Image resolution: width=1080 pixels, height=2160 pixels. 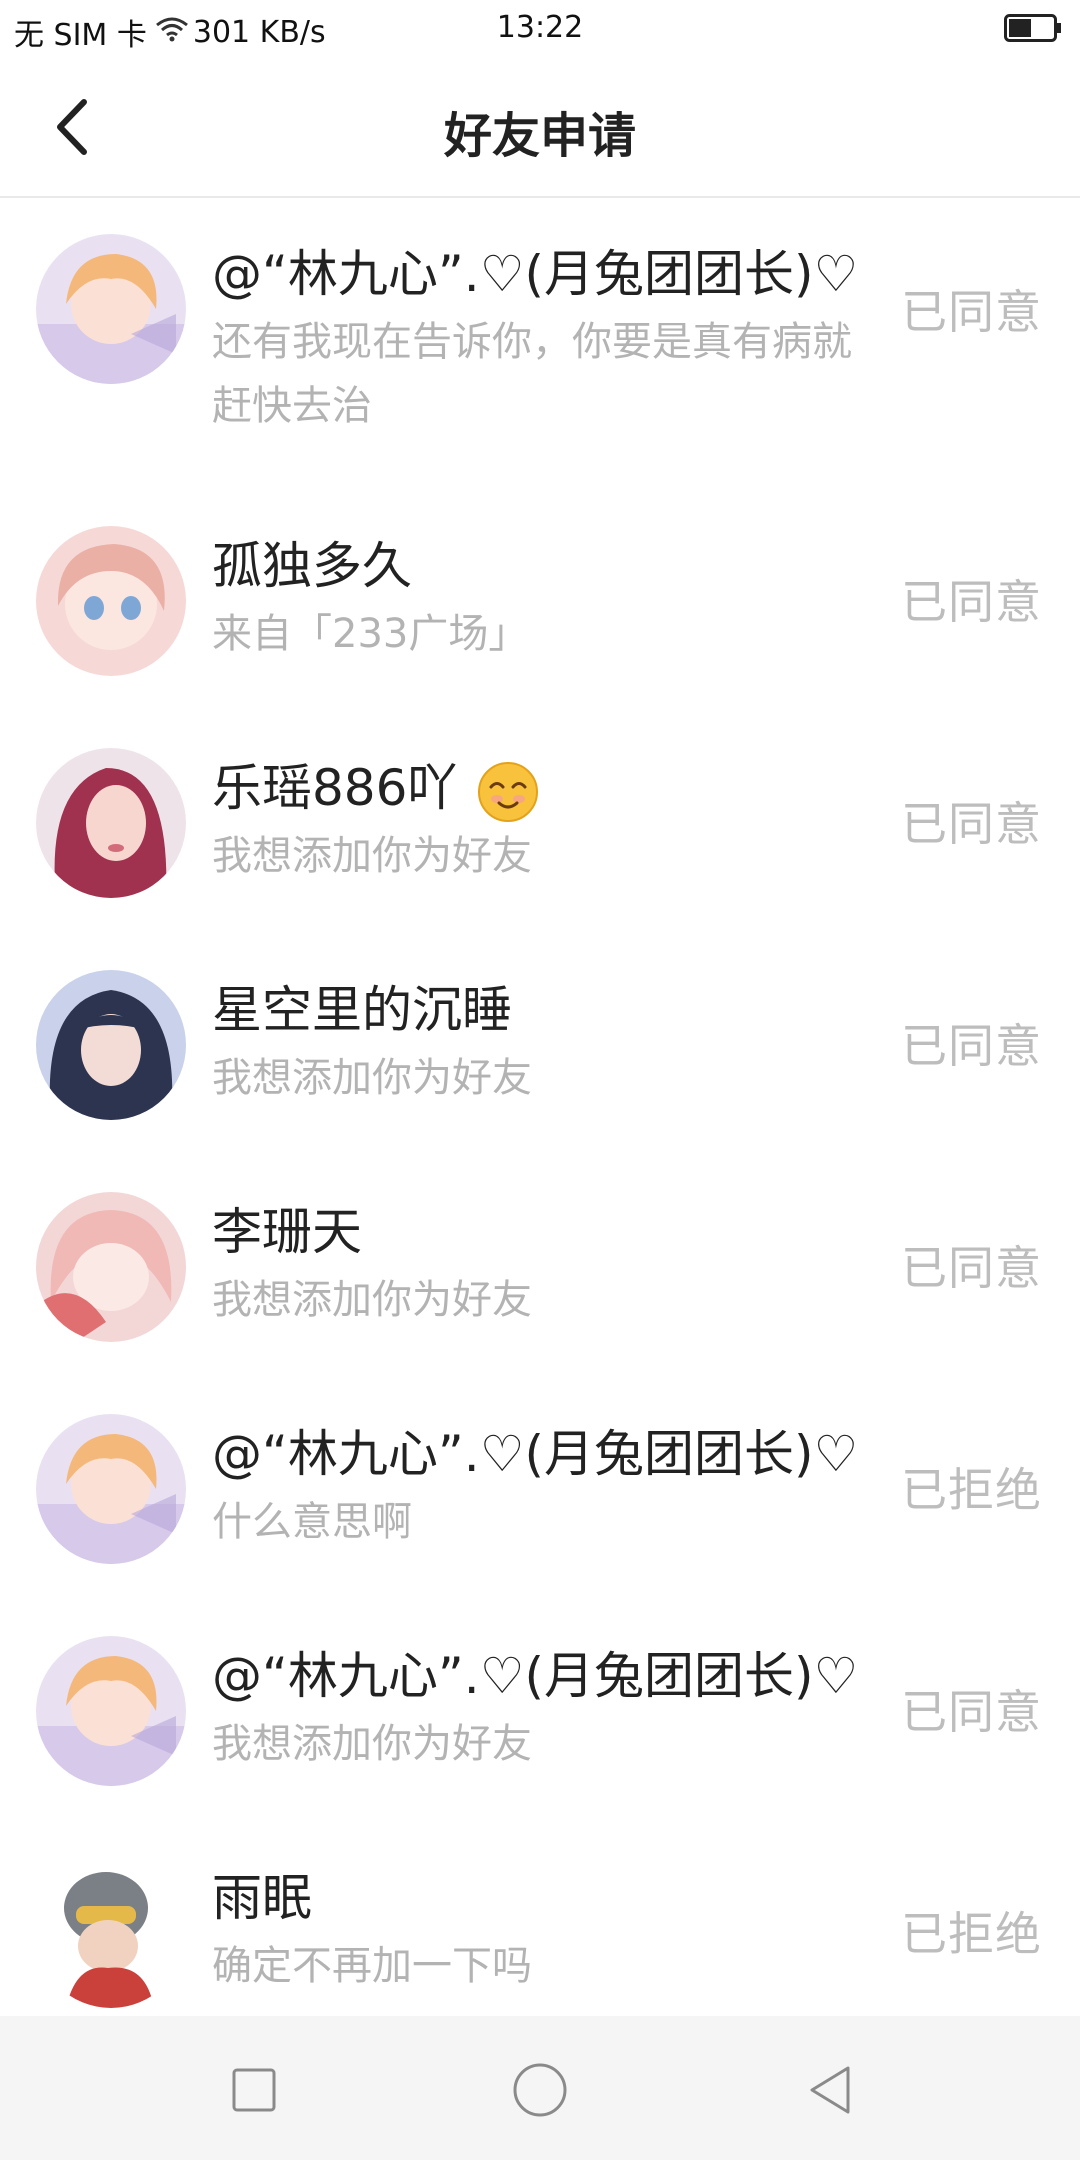 I want to click on friend-request-item: 孤独多久 来自「233广场」 已同意, so click(x=540, y=601).